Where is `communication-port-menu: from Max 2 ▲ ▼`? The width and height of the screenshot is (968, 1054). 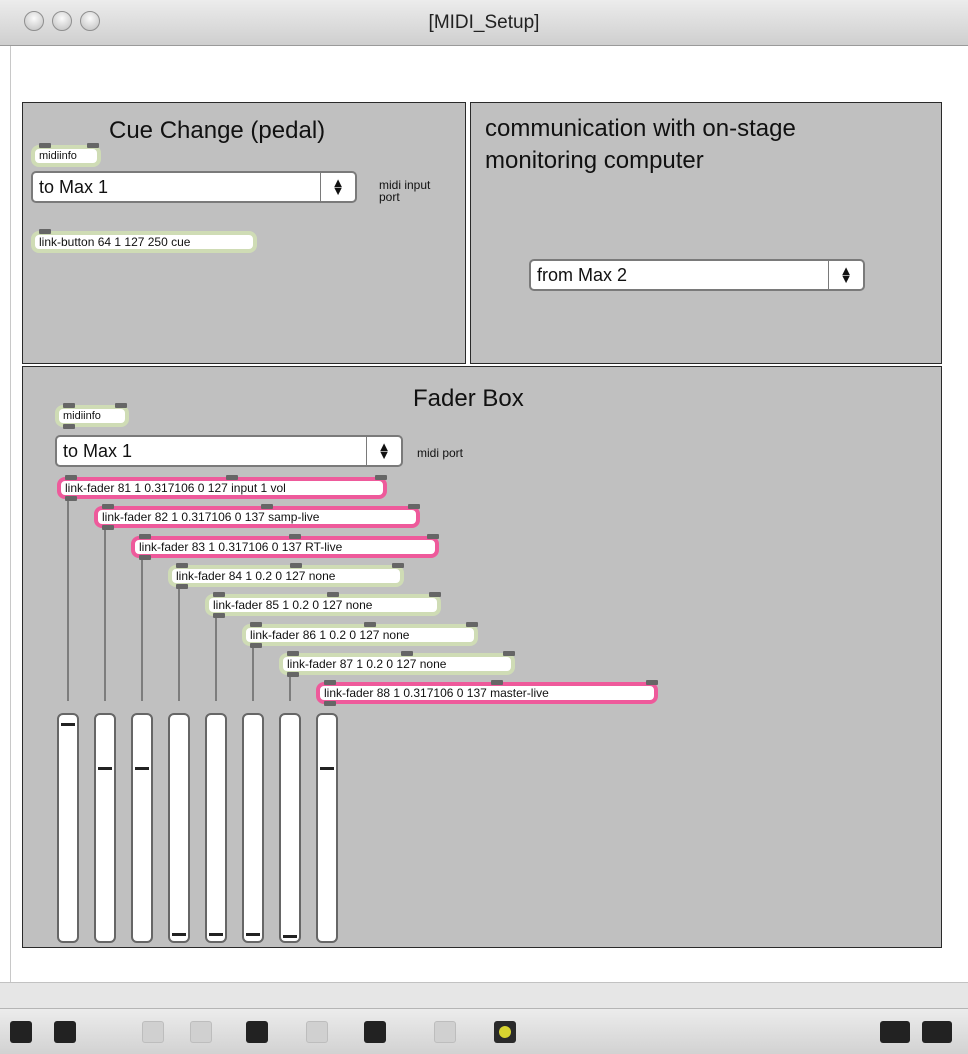
communication-port-menu: from Max 2 ▲ ▼ is located at coordinates (697, 275).